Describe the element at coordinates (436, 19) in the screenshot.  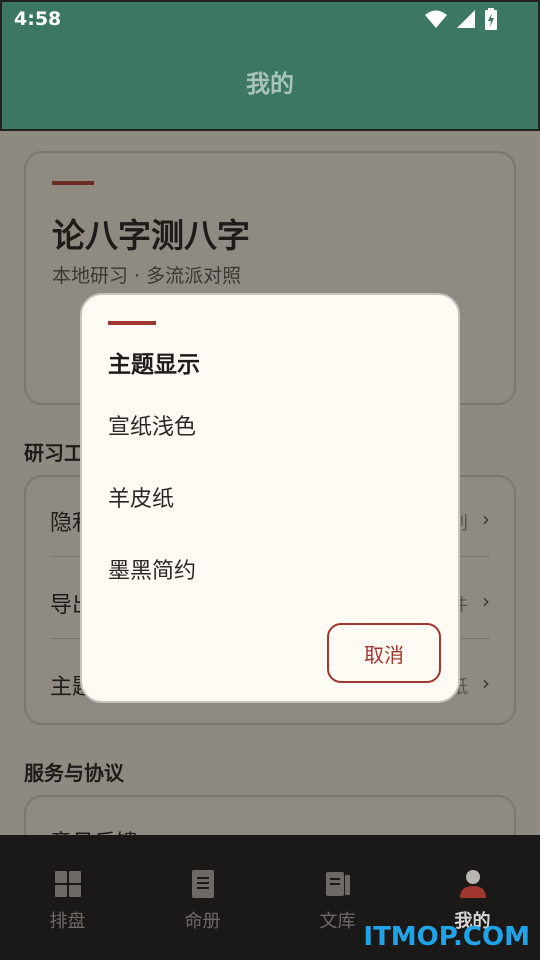
I see `wifi-icon` at that location.